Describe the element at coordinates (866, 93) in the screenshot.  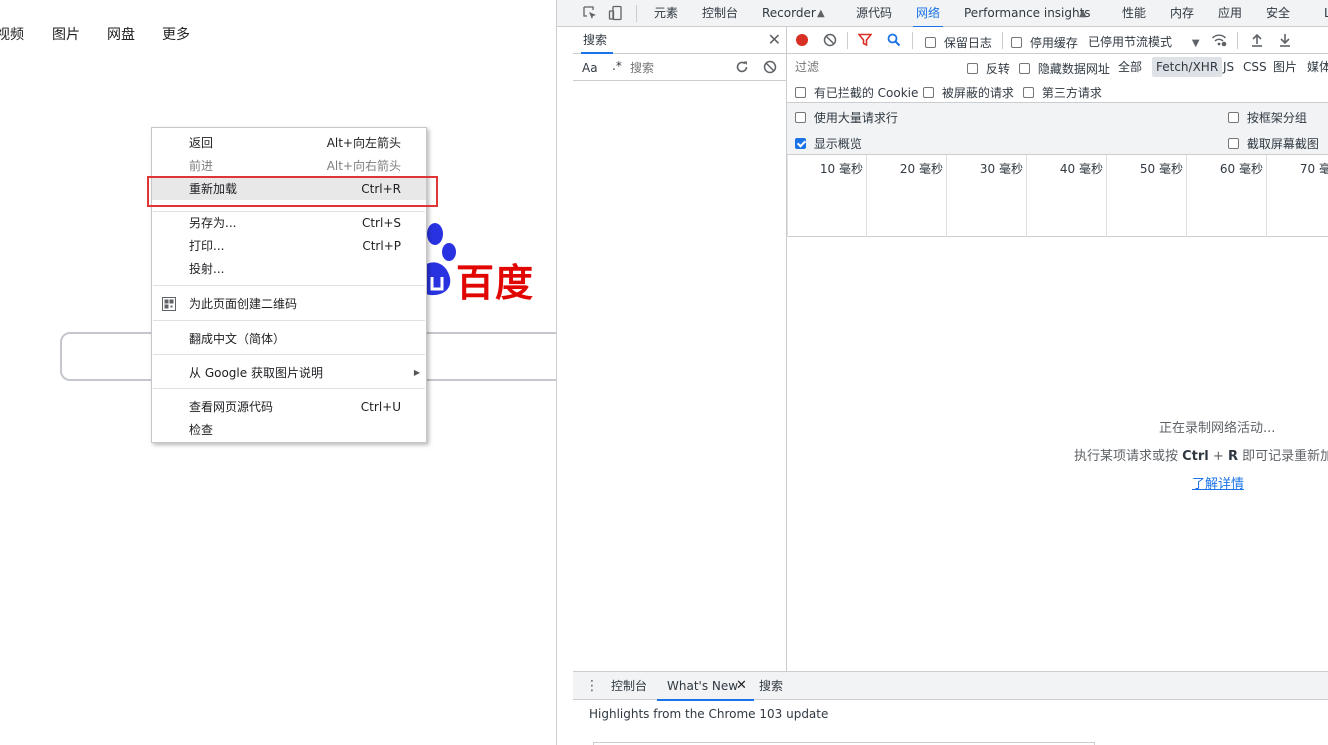
I see `checkbox-label: 有已拦截的 Cookie` at that location.